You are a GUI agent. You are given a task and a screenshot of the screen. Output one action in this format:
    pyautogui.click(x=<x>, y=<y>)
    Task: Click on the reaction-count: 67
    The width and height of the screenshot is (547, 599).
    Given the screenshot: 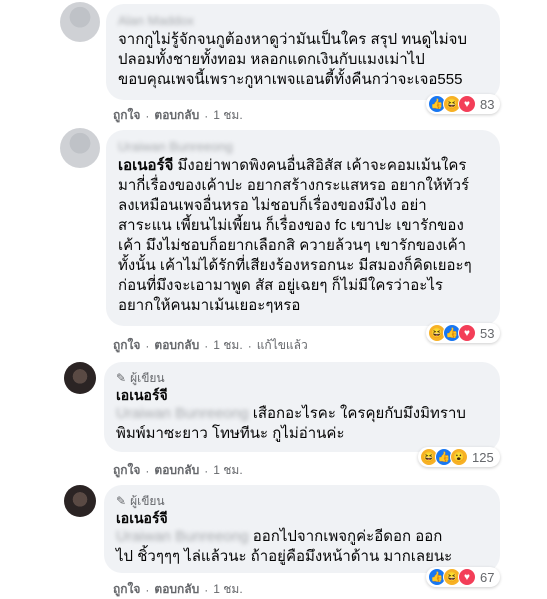 What is the action you would take?
    pyautogui.click(x=487, y=577)
    